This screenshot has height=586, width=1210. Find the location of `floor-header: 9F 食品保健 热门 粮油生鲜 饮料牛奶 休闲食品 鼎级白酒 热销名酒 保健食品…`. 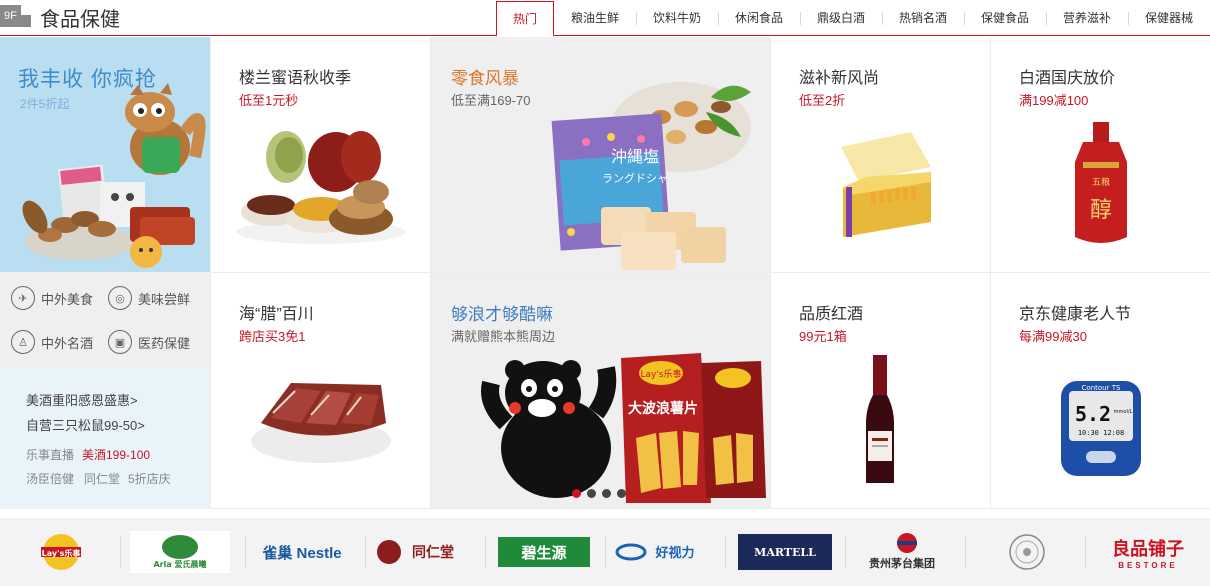

floor-header: 9F 食品保健 热门 粮油生鲜 饮料牛奶 休闲食品 鼎级白酒 热销名酒 保健食品… is located at coordinates (605, 18).